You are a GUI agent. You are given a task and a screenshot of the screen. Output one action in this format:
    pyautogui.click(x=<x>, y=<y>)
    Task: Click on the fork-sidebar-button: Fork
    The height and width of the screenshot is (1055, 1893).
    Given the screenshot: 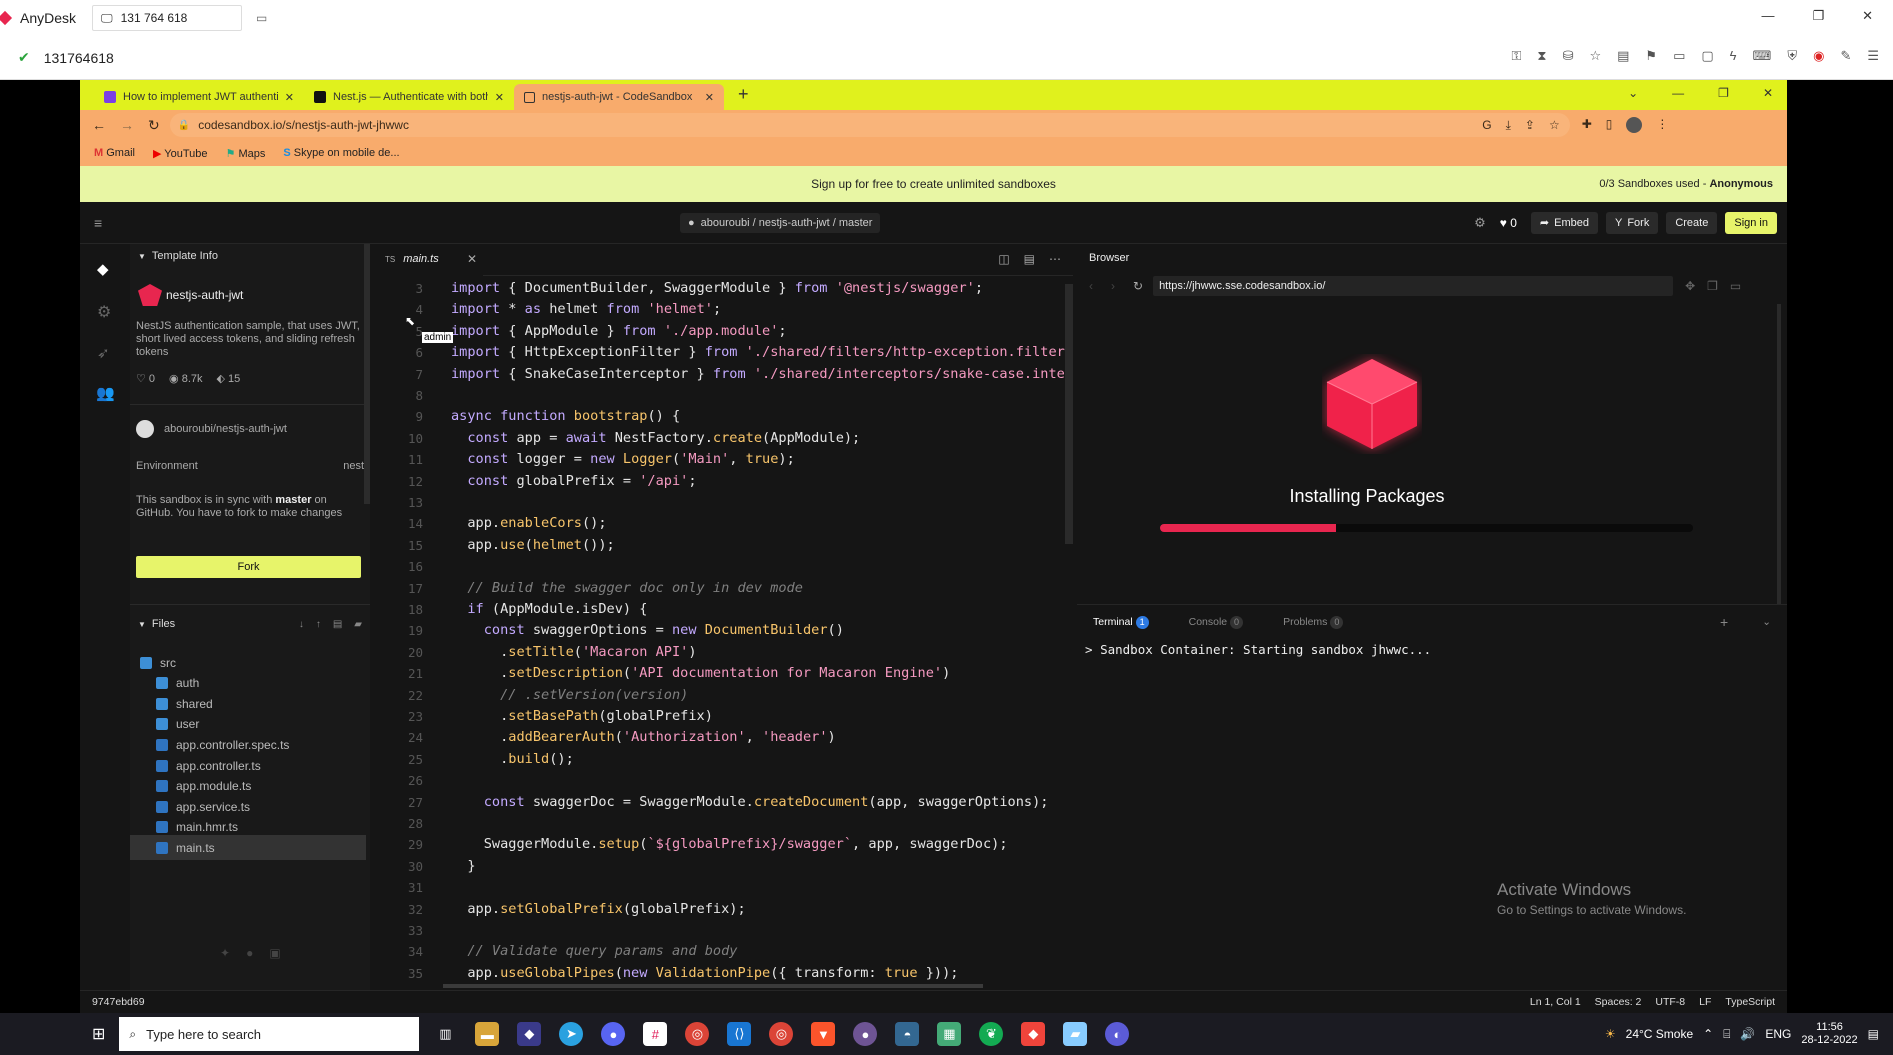 What is the action you would take?
    pyautogui.click(x=248, y=567)
    